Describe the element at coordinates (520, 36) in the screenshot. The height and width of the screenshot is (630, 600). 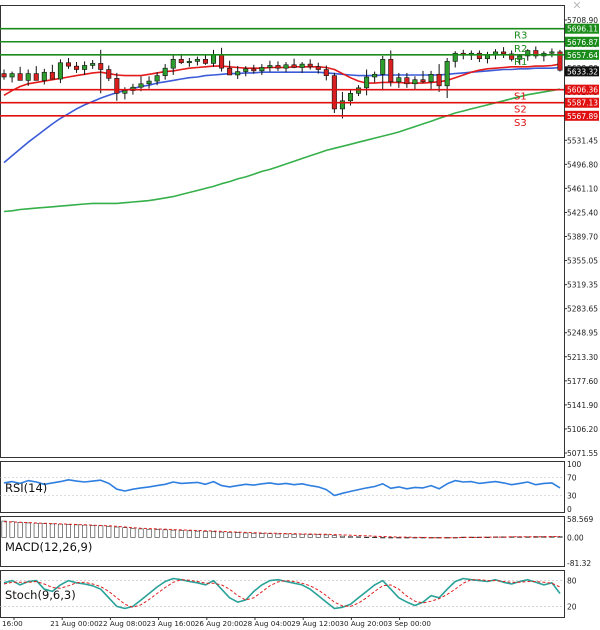
I see `level-name-r3: R3` at that location.